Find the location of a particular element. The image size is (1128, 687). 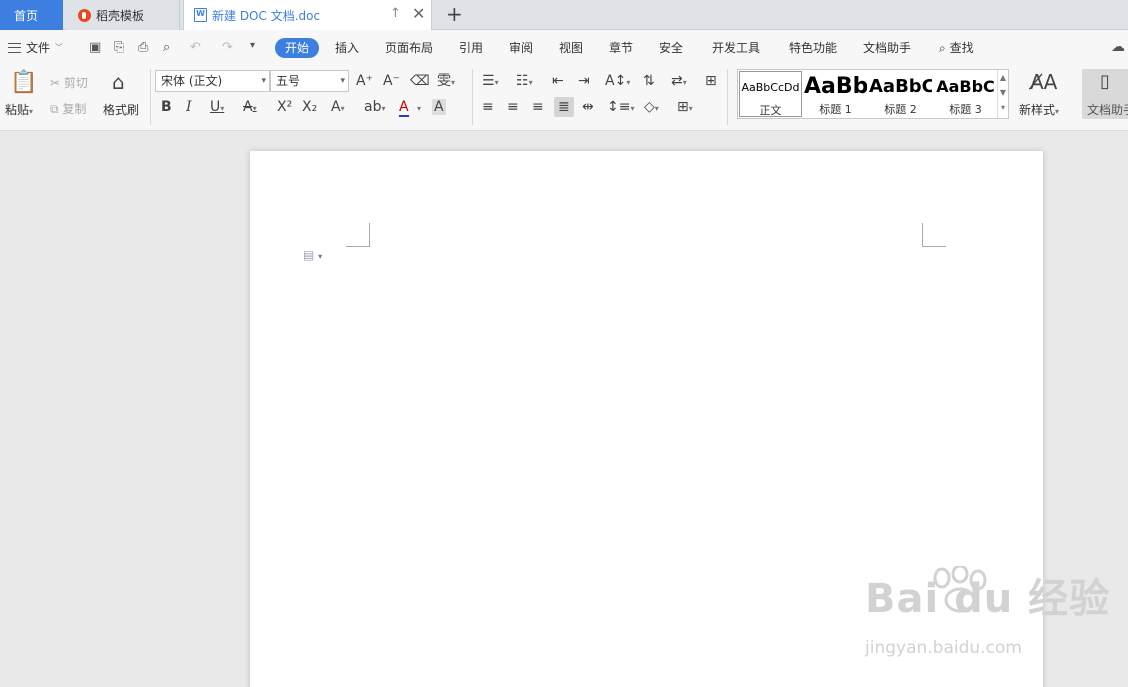

text-direction-icon: A↕▾ is located at coordinates (617, 82).